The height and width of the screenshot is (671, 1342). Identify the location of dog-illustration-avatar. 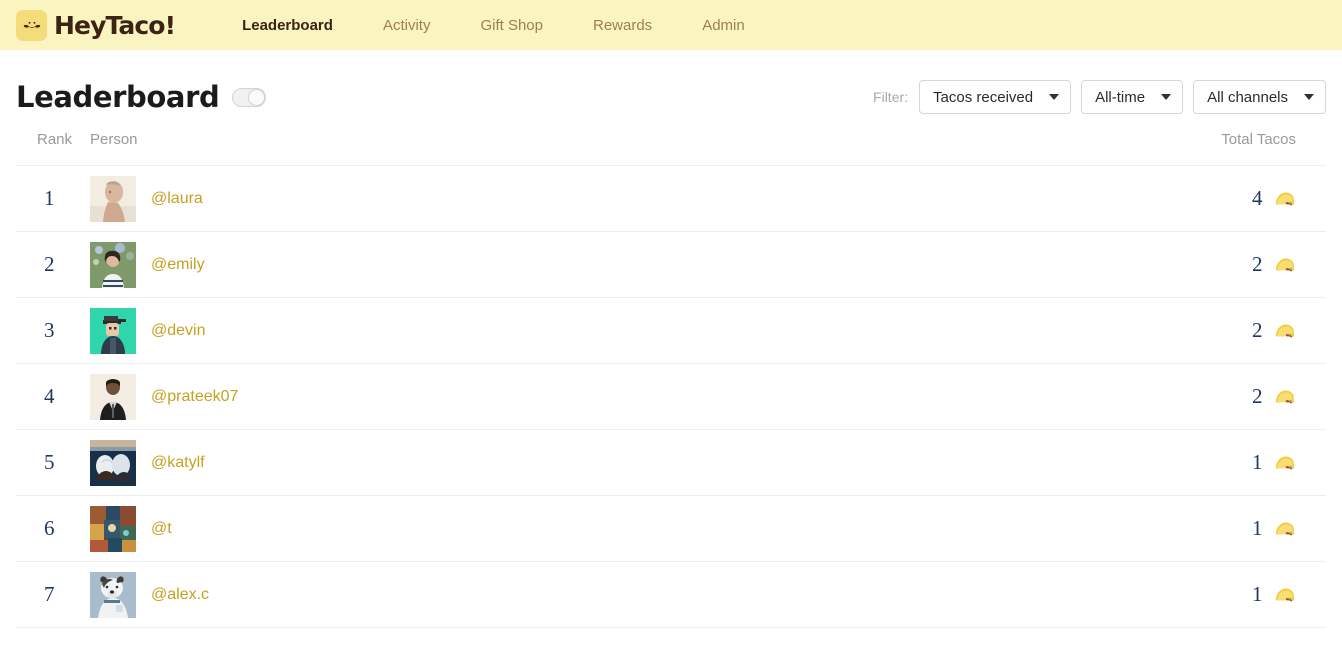
(113, 594).